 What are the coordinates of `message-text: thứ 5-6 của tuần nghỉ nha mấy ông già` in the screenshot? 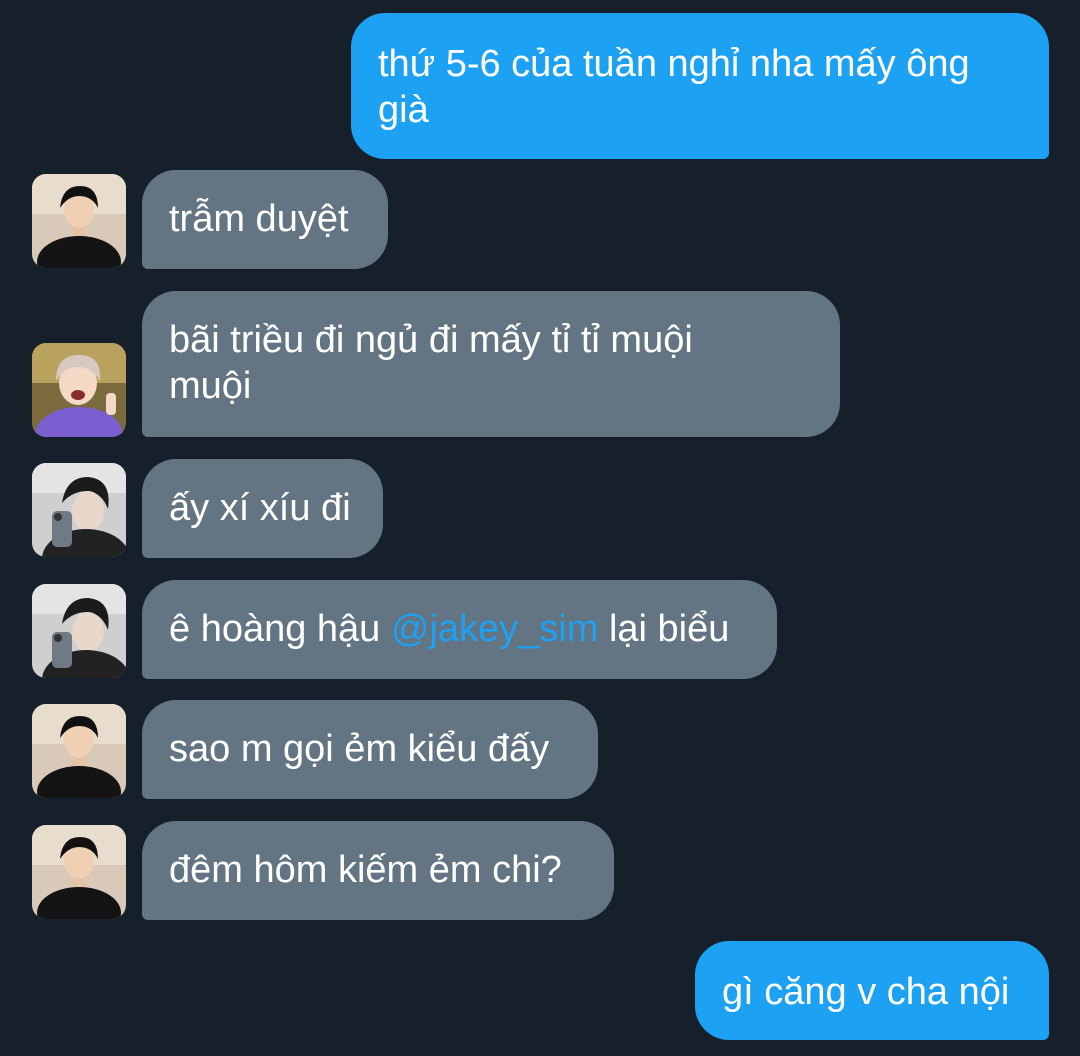 It's located at (674, 87).